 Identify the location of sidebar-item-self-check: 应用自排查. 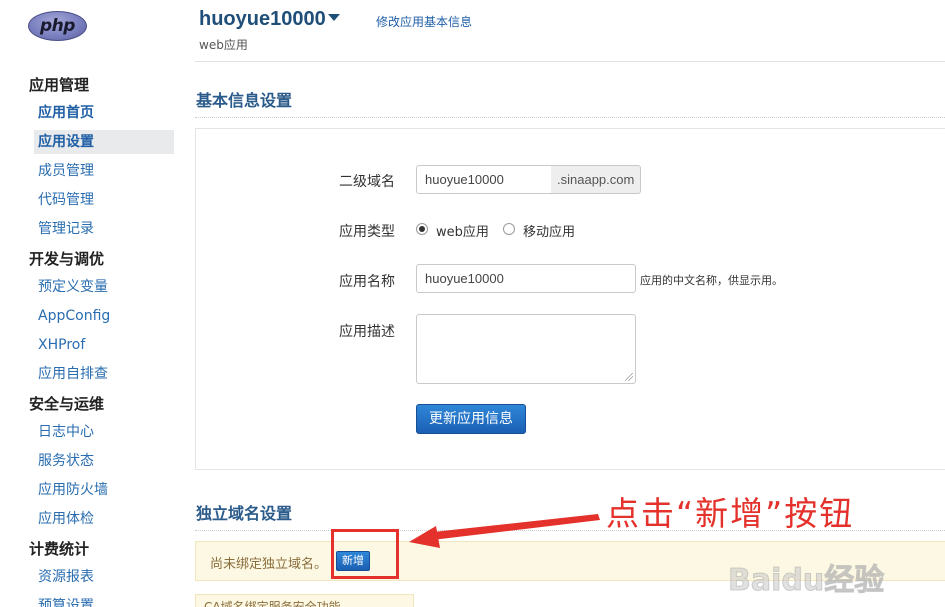
(73, 374).